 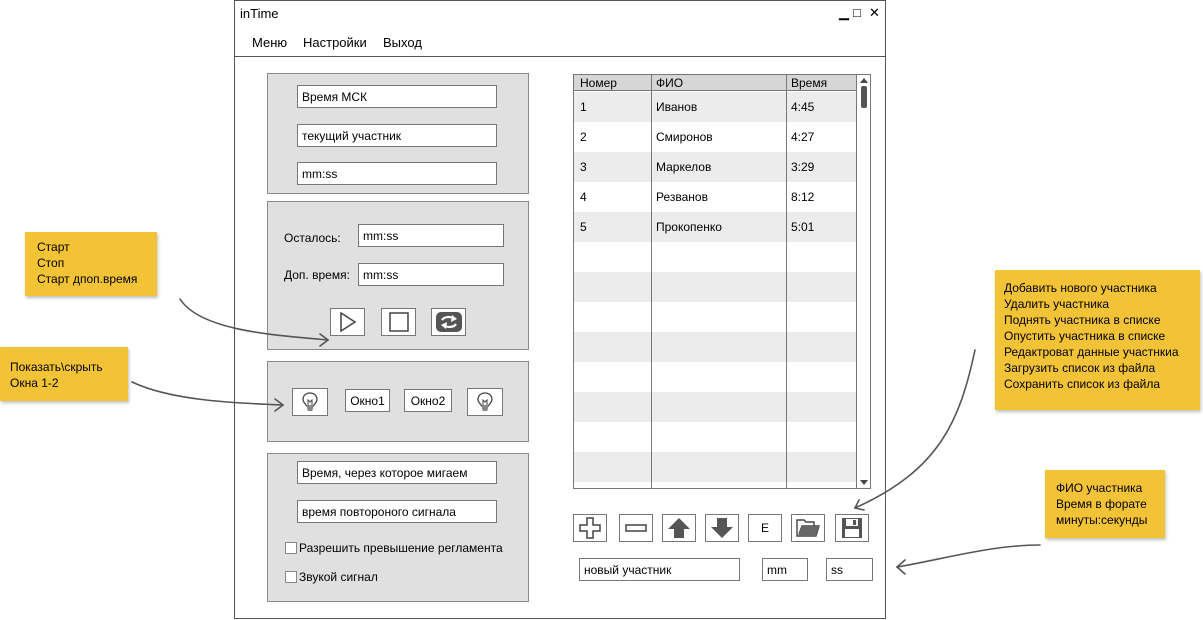 I want to click on plus-icon, so click(x=590, y=528).